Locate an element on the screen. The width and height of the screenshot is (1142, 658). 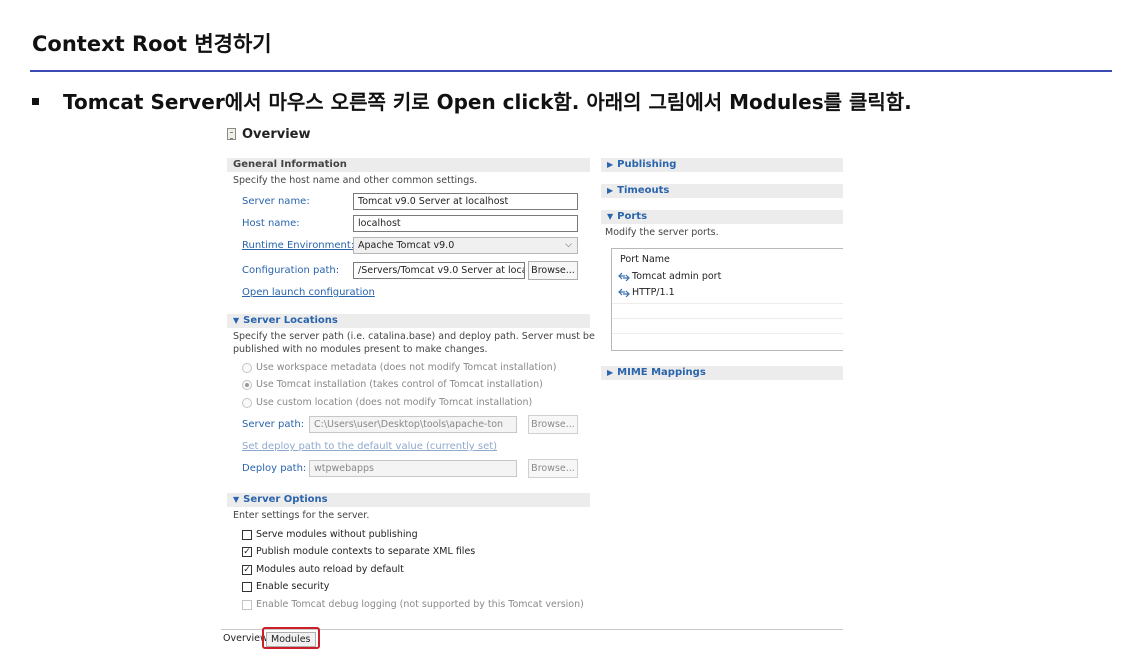
general-information-header: General Information is located at coordinates (408, 165).